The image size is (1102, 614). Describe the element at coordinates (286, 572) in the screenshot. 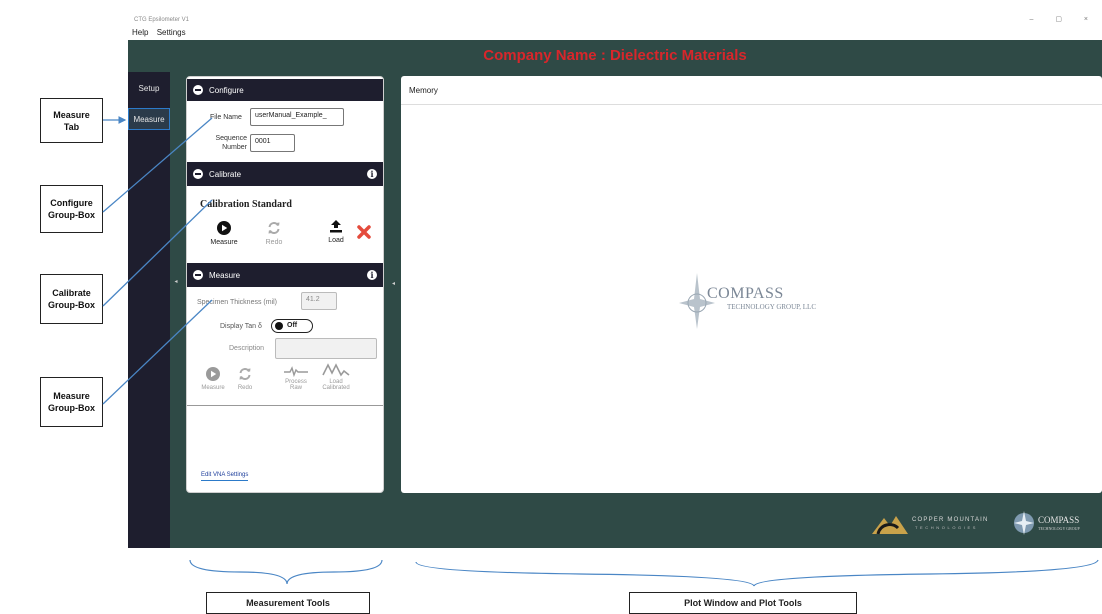

I see `brace-measurement-tools` at that location.